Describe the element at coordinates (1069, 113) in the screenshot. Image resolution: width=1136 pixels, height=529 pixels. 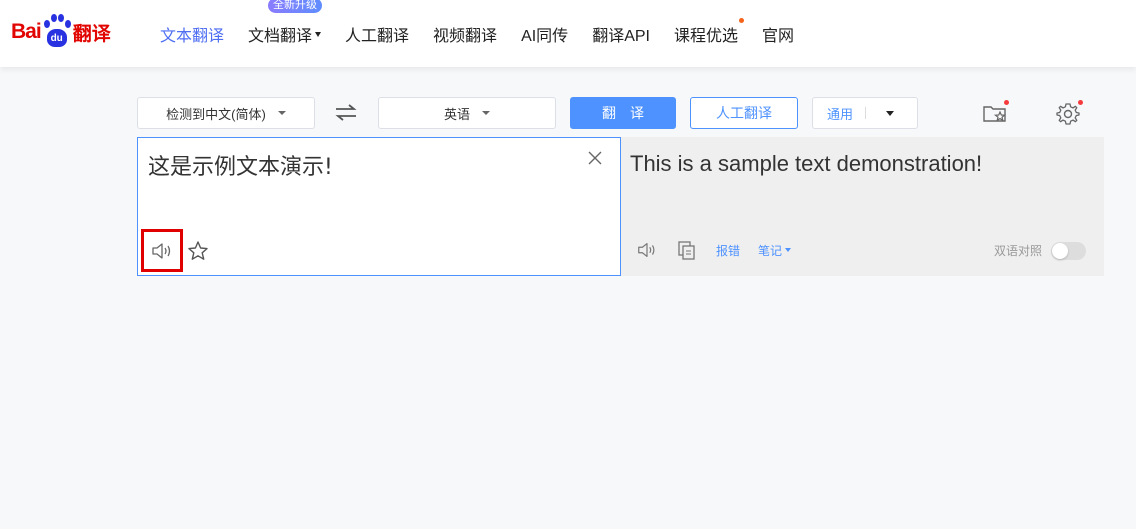
I see `settings-button` at that location.